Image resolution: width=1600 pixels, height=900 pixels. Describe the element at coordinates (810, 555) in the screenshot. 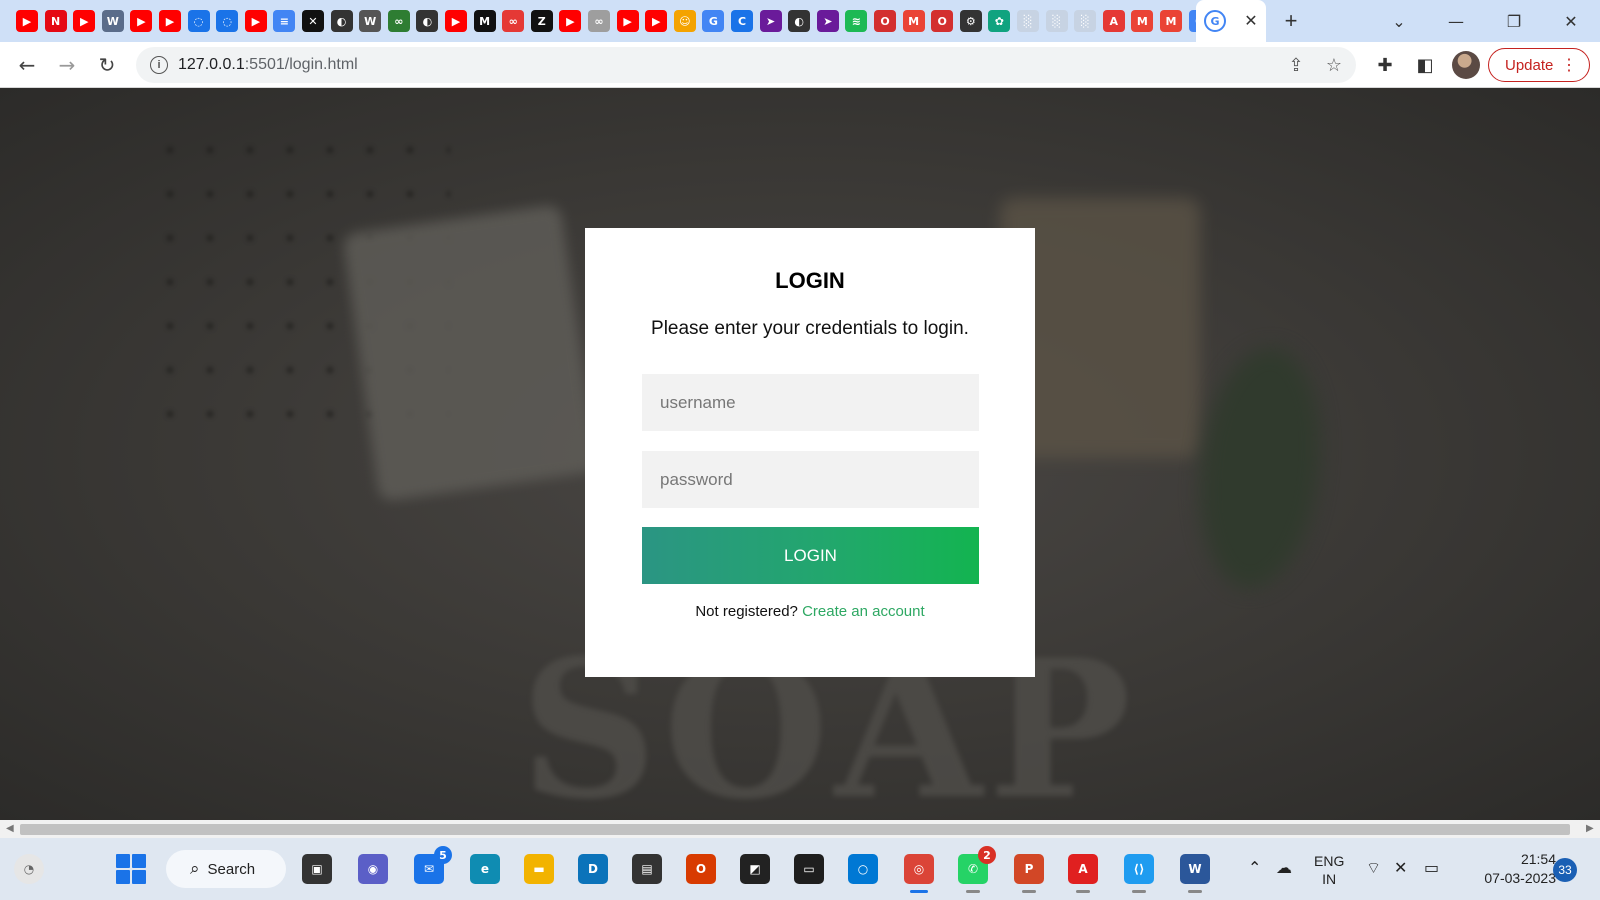

I see `login-button: LOGIN` at that location.